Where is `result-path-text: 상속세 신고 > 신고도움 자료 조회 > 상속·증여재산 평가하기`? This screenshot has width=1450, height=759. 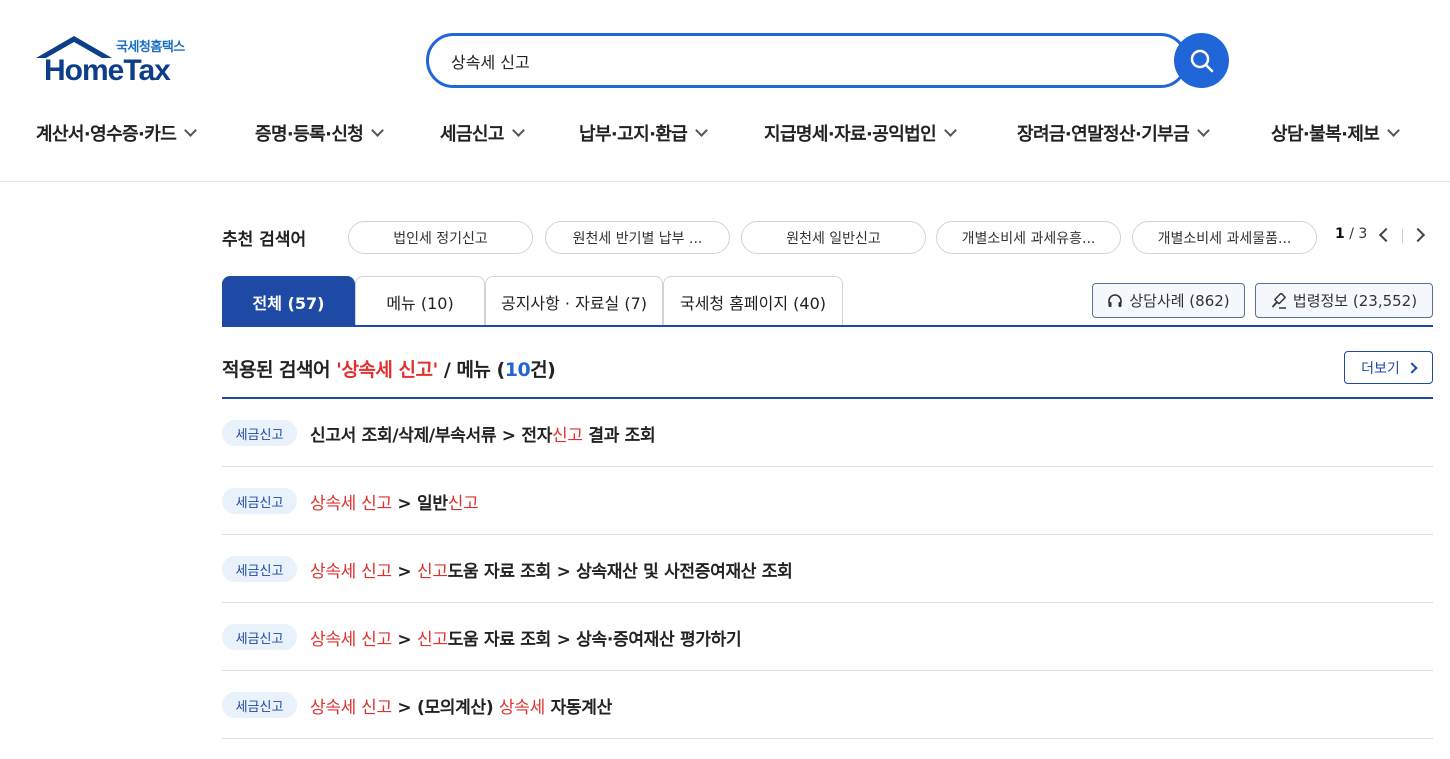
result-path-text: 상속세 신고 > 신고도움 자료 조회 > 상속·증여재산 평가하기 is located at coordinates (526, 637).